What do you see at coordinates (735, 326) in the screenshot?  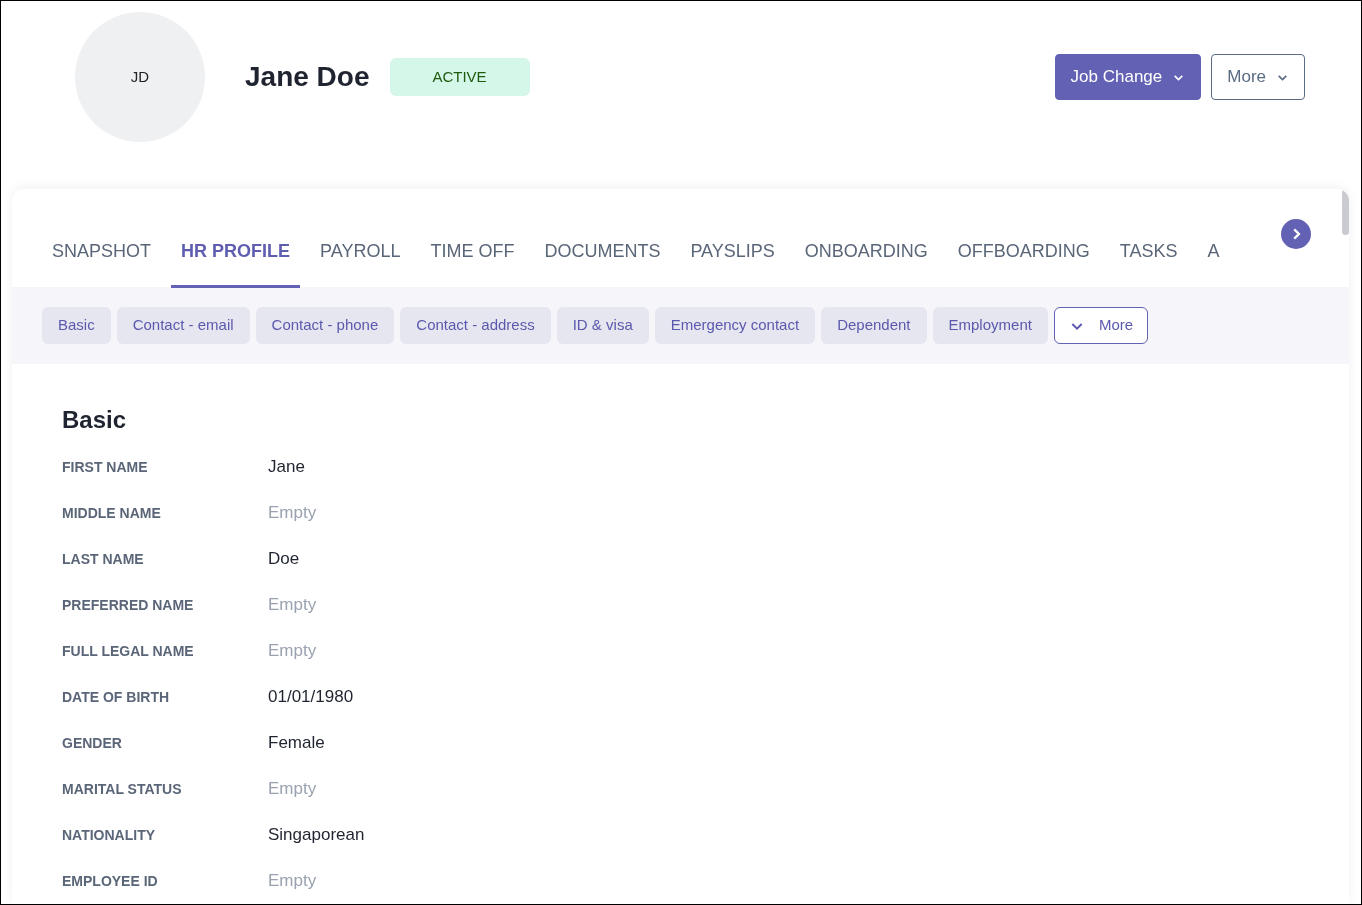 I see `section-chip: Emergency contact` at bounding box center [735, 326].